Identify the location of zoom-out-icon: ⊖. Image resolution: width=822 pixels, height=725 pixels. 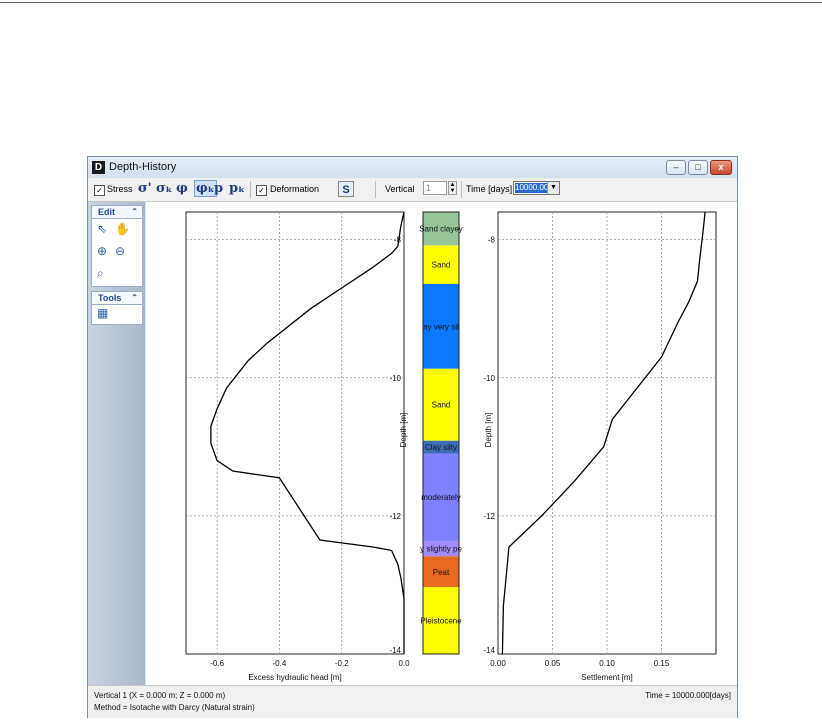
(120, 251).